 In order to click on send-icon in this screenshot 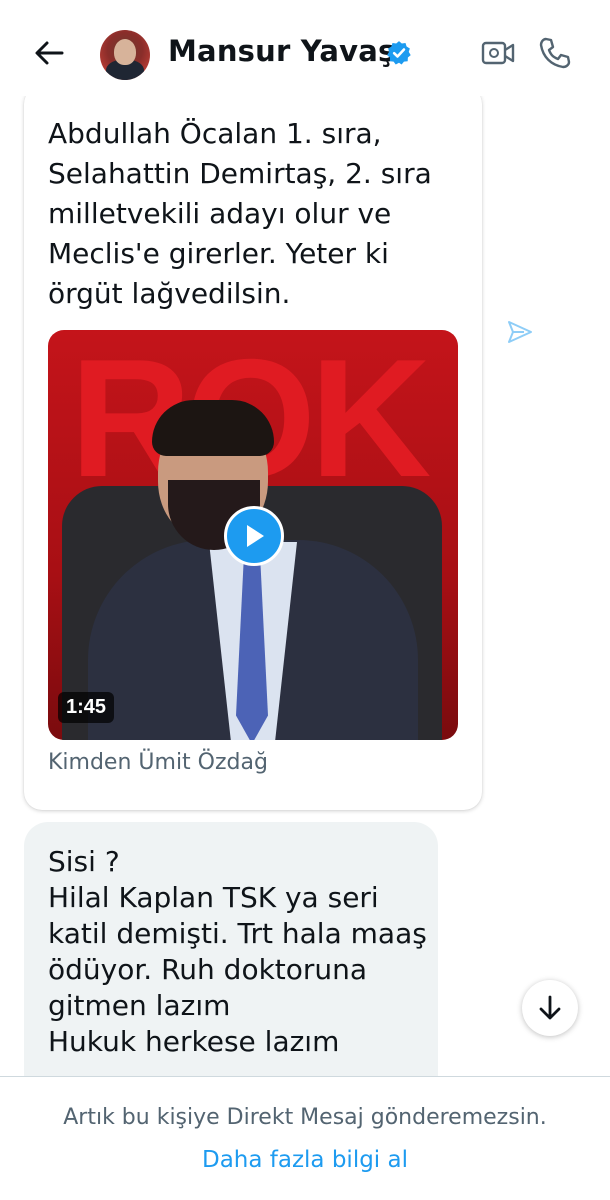, I will do `click(520, 332)`.